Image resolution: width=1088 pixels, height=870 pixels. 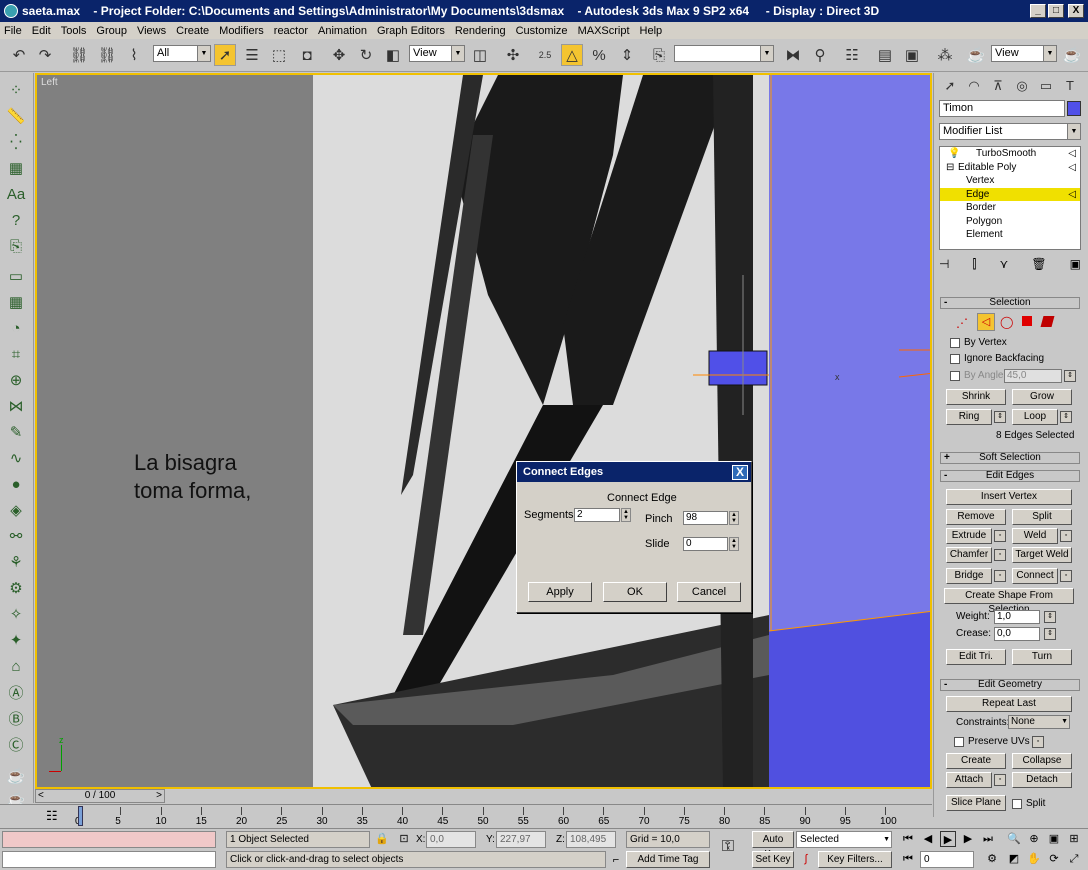 What do you see at coordinates (1042, 761) in the screenshot?
I see `collapse-button: Collapse` at bounding box center [1042, 761].